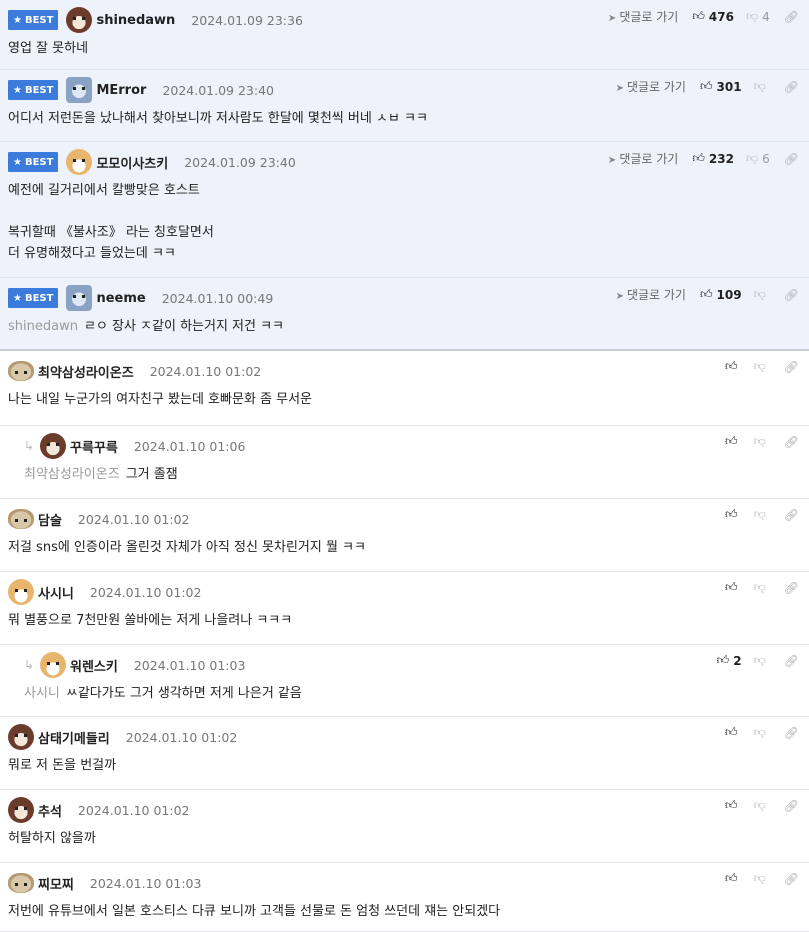 The height and width of the screenshot is (932, 809). What do you see at coordinates (721, 158) in the screenshot?
I see `upvote-count: 232` at bounding box center [721, 158].